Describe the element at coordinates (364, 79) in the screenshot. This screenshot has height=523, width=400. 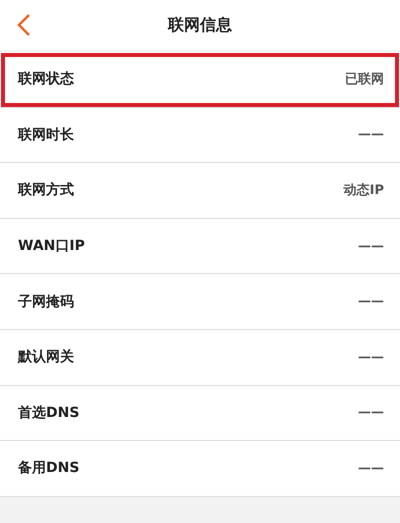
I see `row-value: 已联网` at that location.